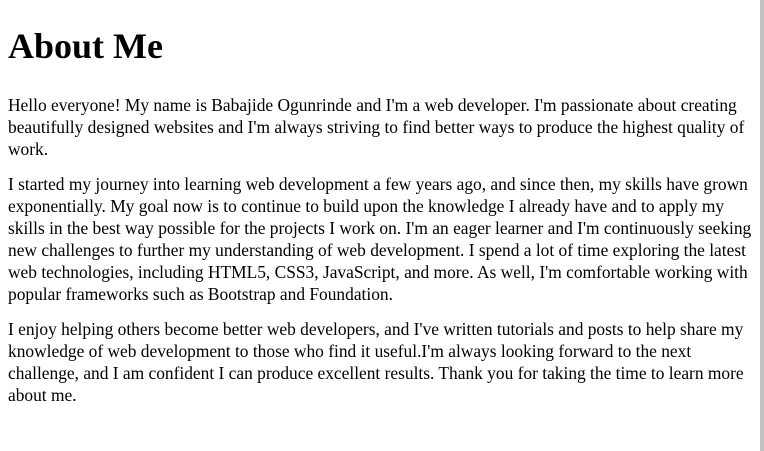  I want to click on vertical-scrollbar, so click(762, 225).